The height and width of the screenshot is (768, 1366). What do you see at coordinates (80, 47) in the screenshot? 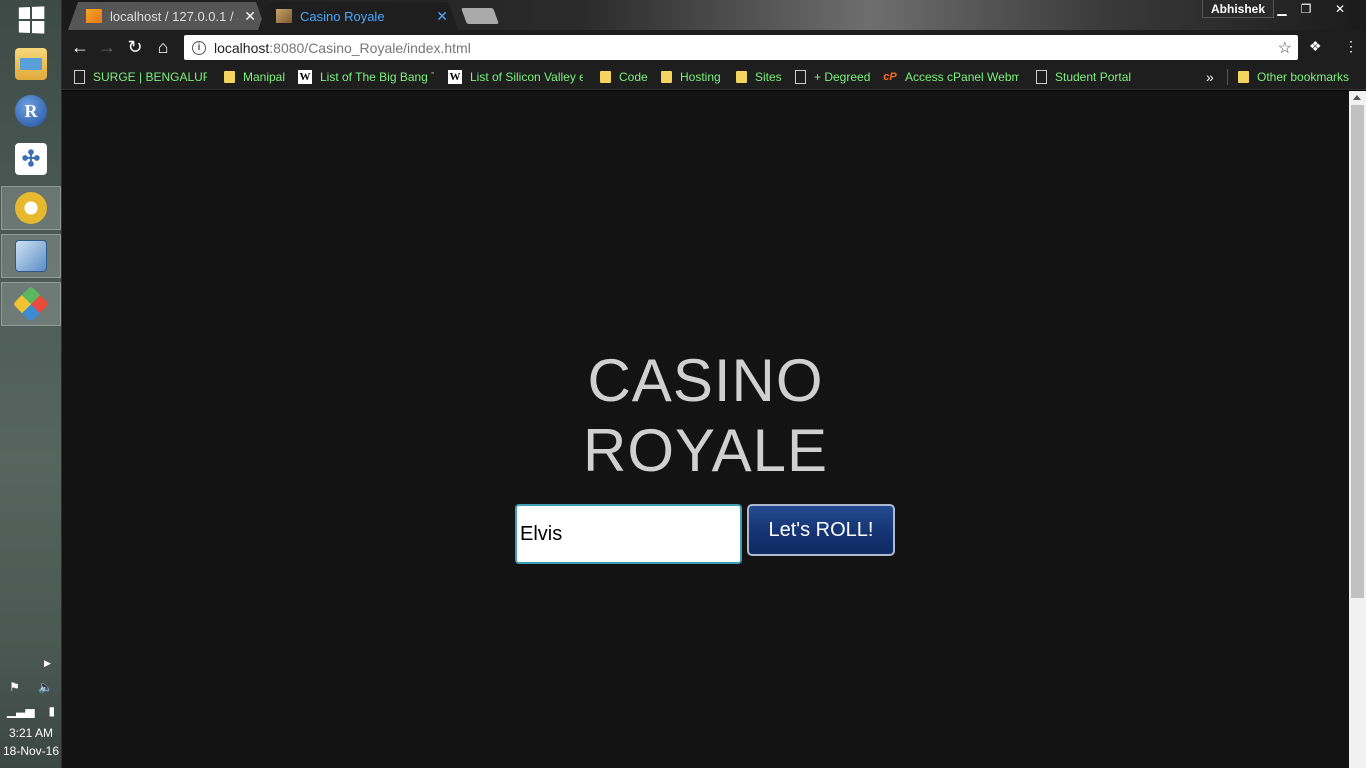
I see `back-arrow-icon: ←` at bounding box center [80, 47].